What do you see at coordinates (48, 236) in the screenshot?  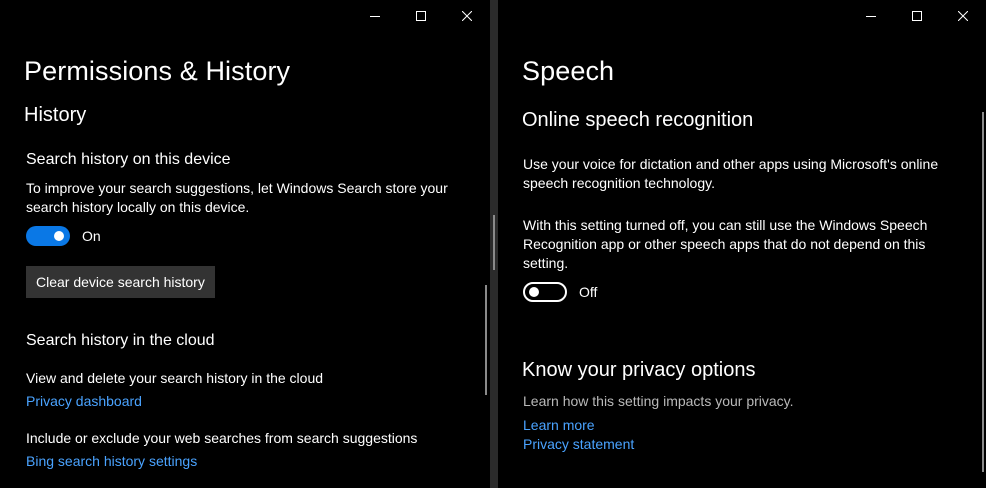 I see `device-history-toggle` at bounding box center [48, 236].